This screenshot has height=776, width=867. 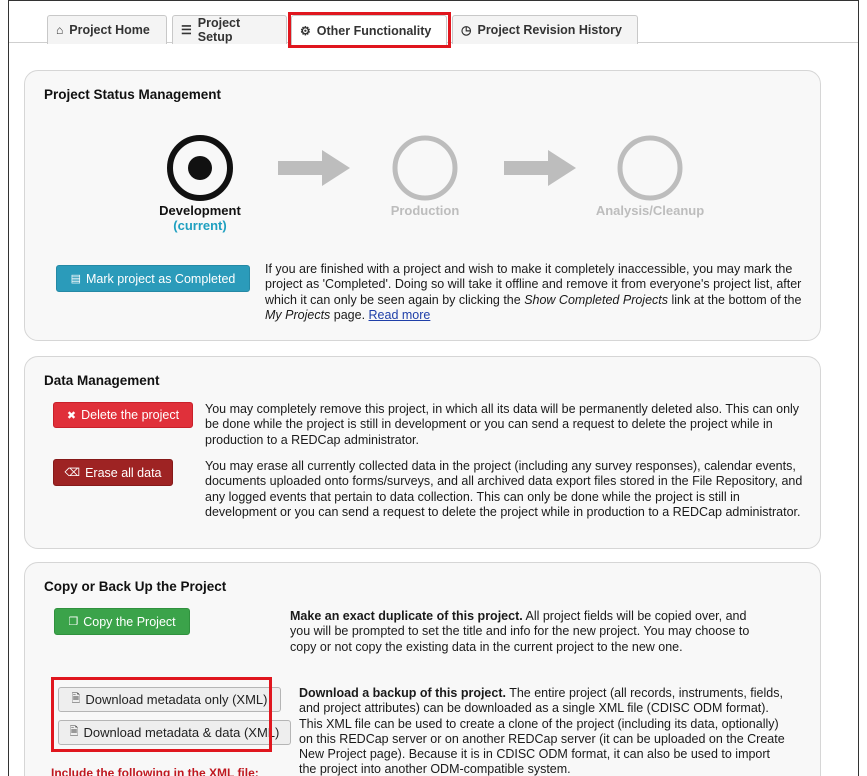 What do you see at coordinates (200, 225) in the screenshot?
I see `step-current-label: (current)` at bounding box center [200, 225].